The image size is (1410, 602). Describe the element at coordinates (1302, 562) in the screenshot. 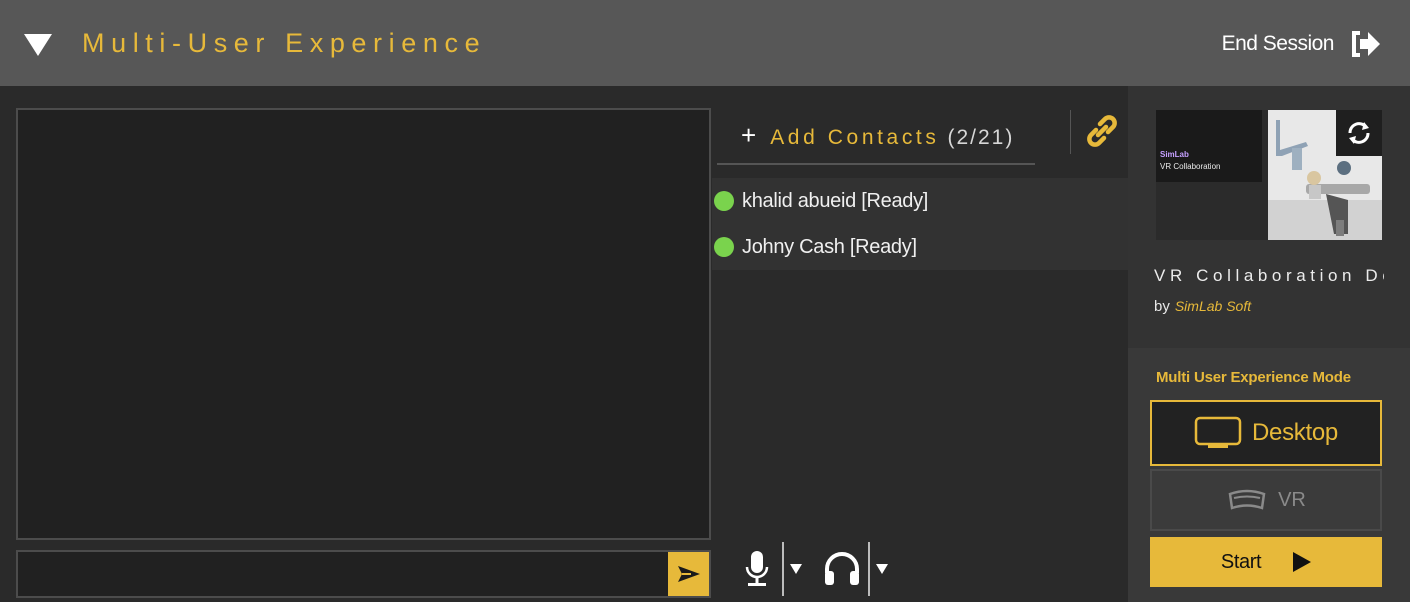

I see `play-icon` at that location.